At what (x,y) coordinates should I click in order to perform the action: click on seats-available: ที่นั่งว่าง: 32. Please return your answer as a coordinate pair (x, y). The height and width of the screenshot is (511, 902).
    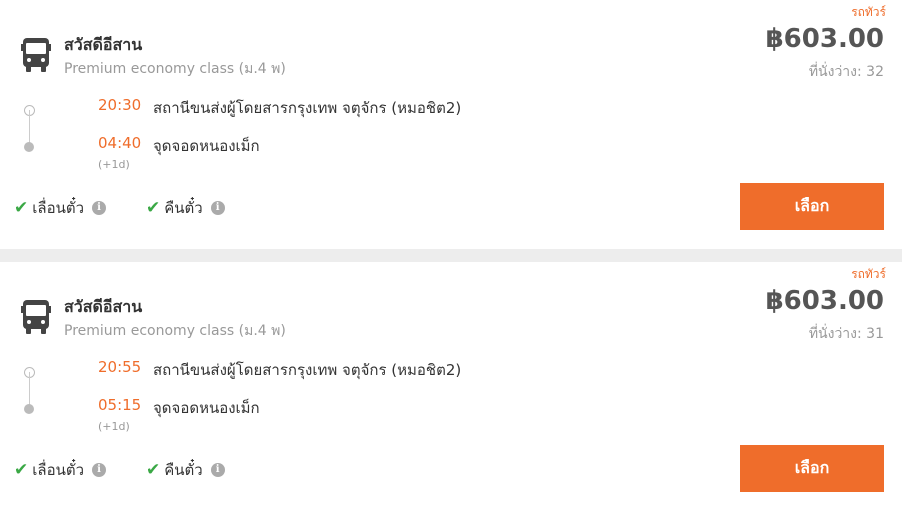
    Looking at the image, I should click on (846, 72).